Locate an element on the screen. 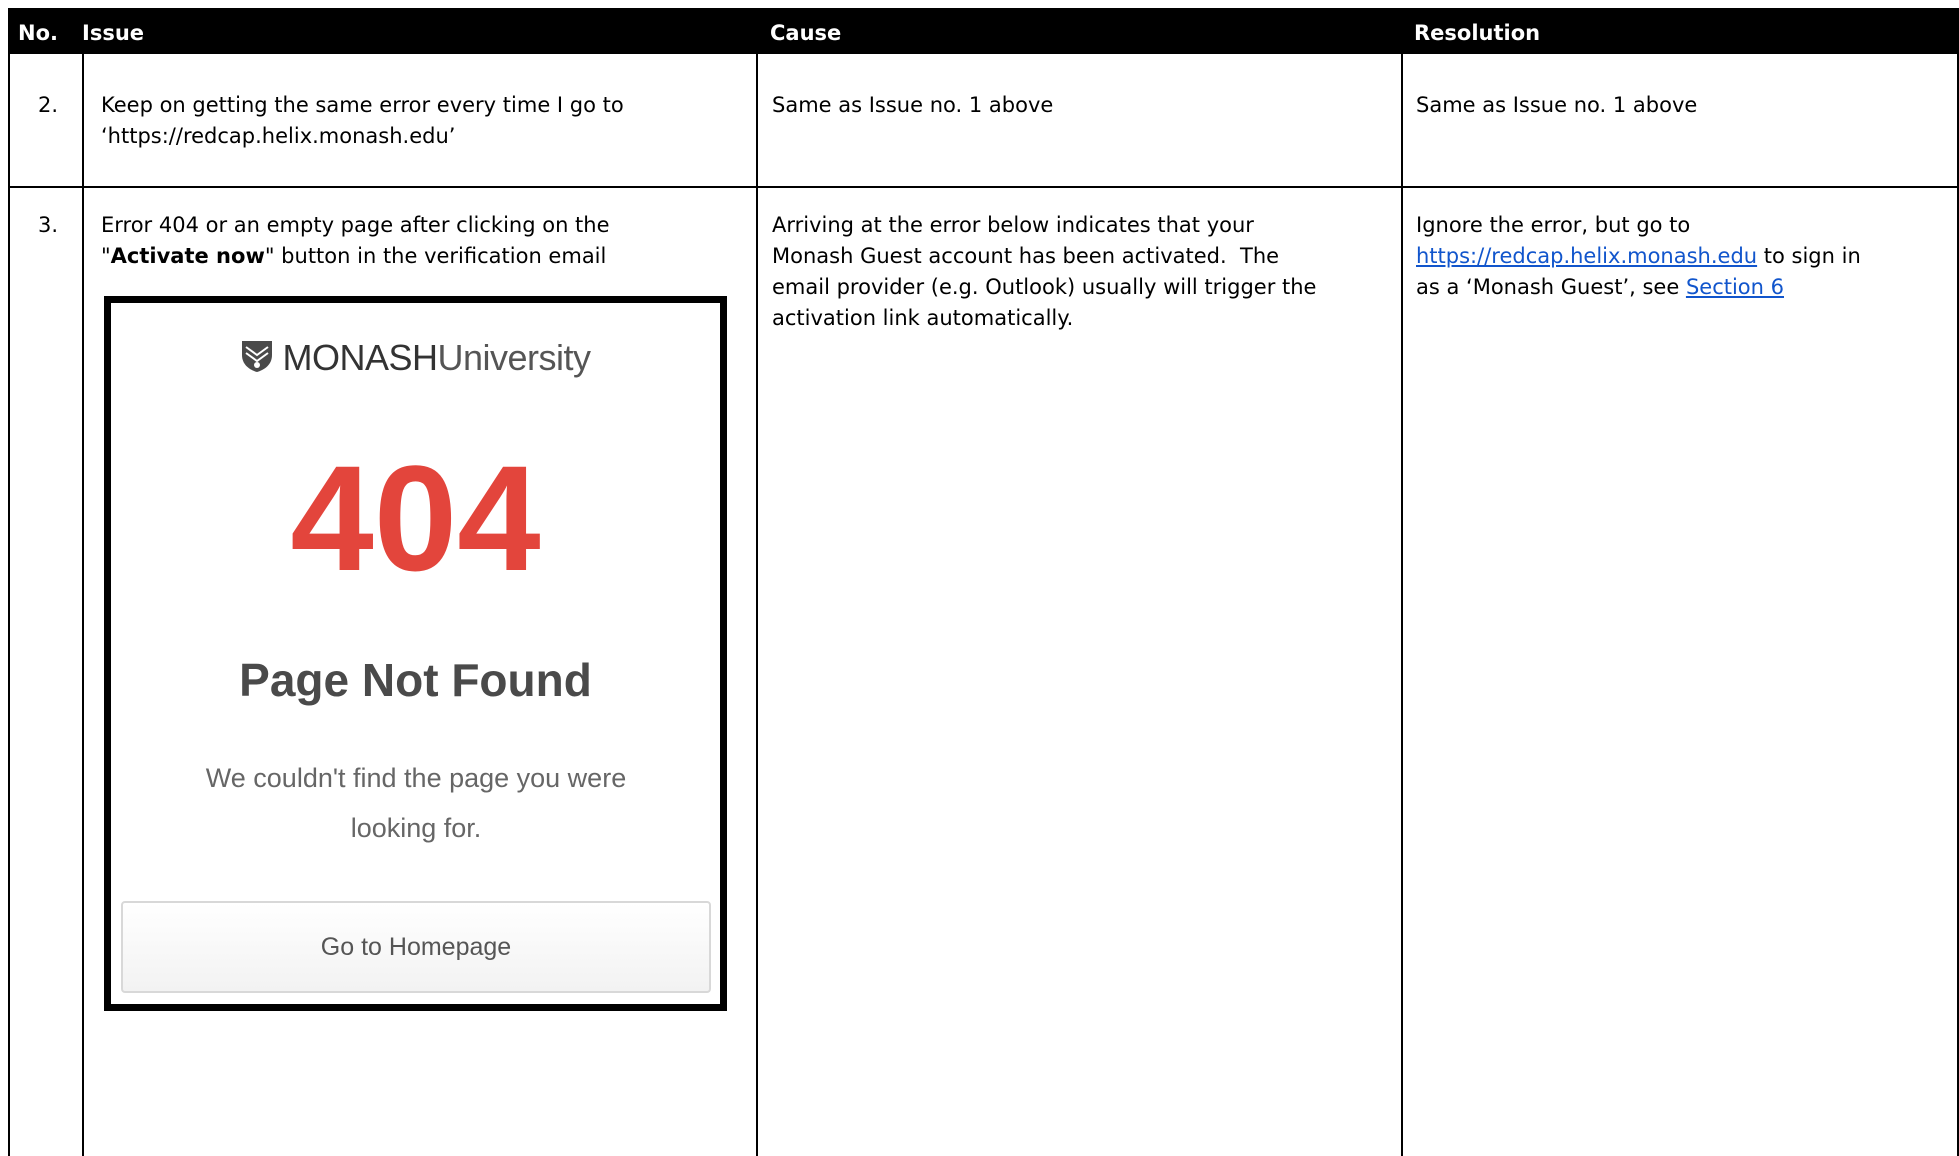 This screenshot has height=1156, width=1959. resolution-cell: Same as Issue no. 1 above is located at coordinates (1557, 105).